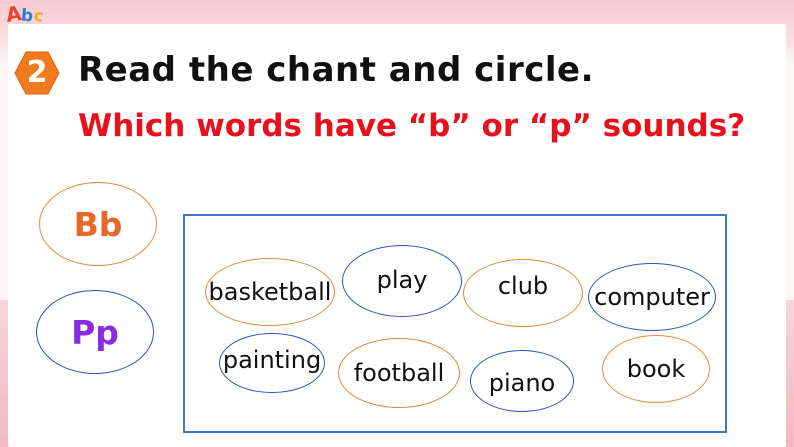 This screenshot has width=794, height=447. I want to click on word-book: book, so click(656, 369).